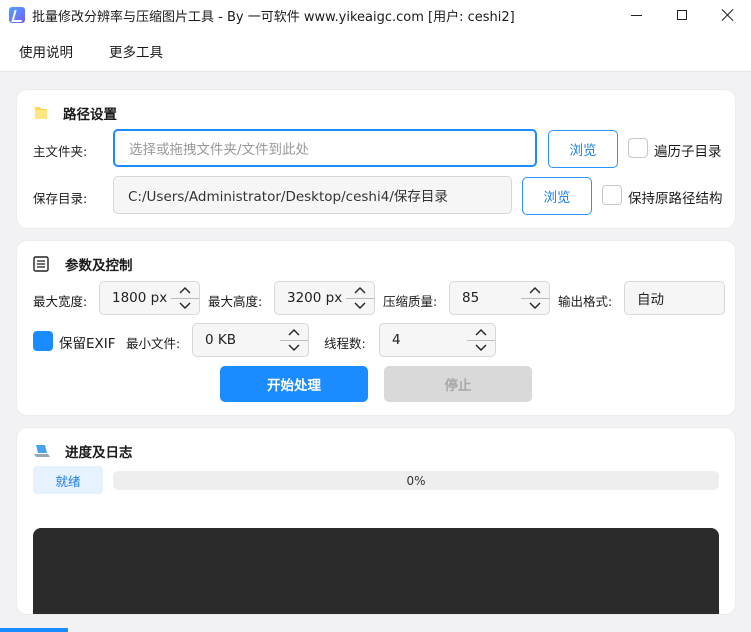 The width and height of the screenshot is (751, 632). I want to click on menu-item-more-tools: 更多工具, so click(136, 51).